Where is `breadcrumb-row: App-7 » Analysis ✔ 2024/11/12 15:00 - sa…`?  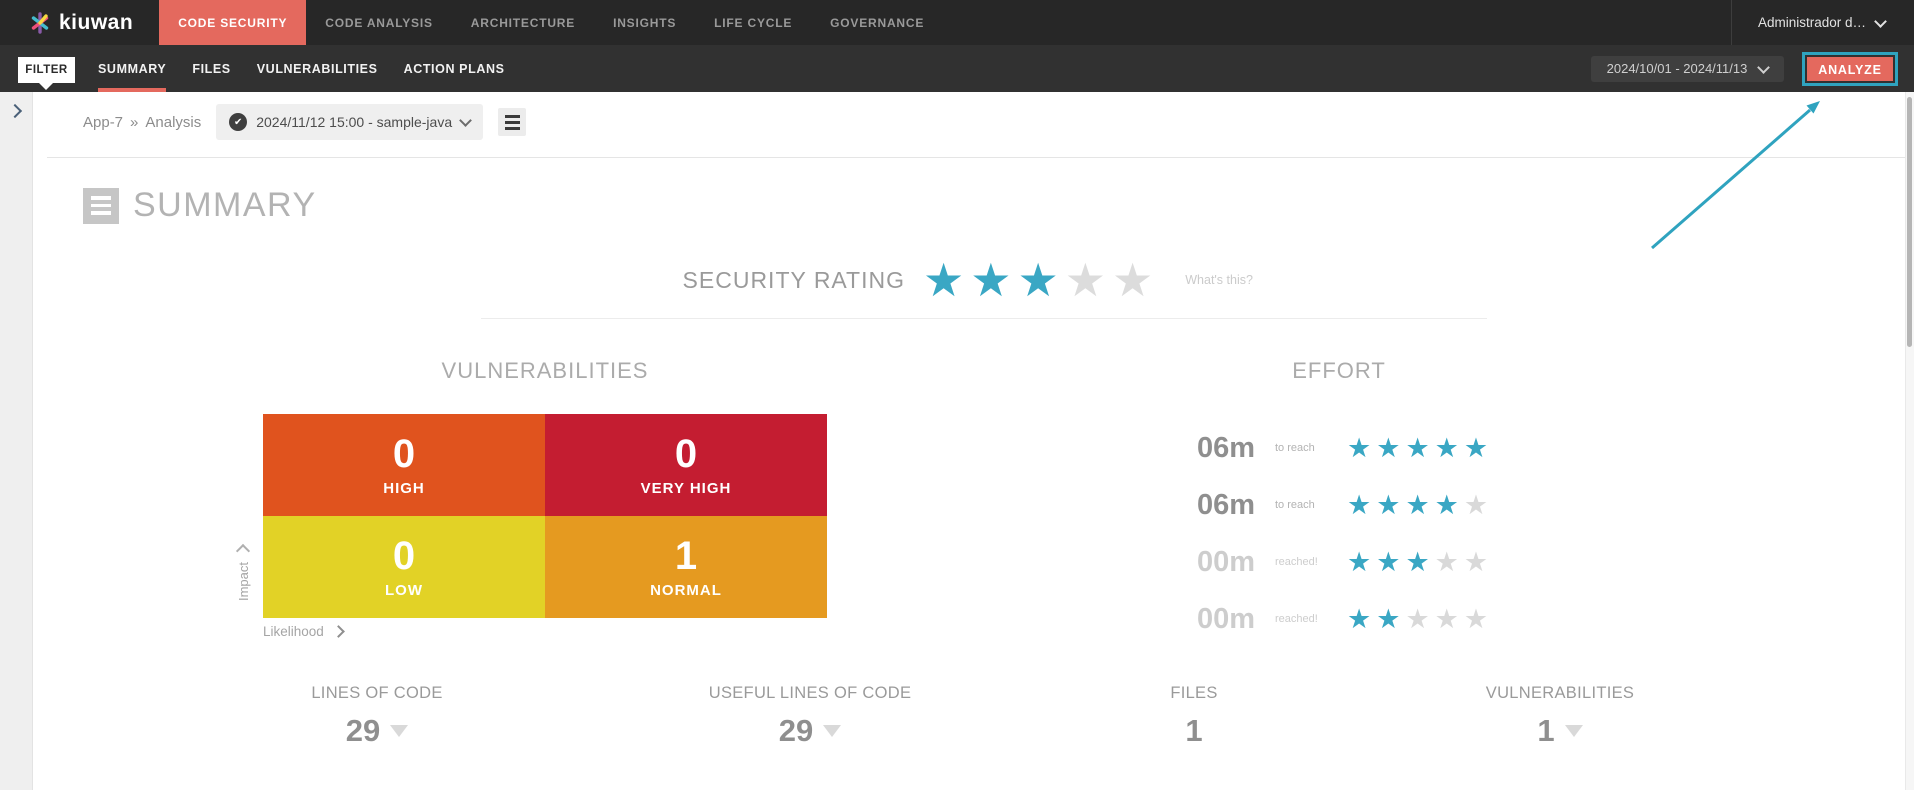
breadcrumb-row: App-7 » Analysis ✔ 2024/11/12 15:00 - sa… is located at coordinates (305, 122).